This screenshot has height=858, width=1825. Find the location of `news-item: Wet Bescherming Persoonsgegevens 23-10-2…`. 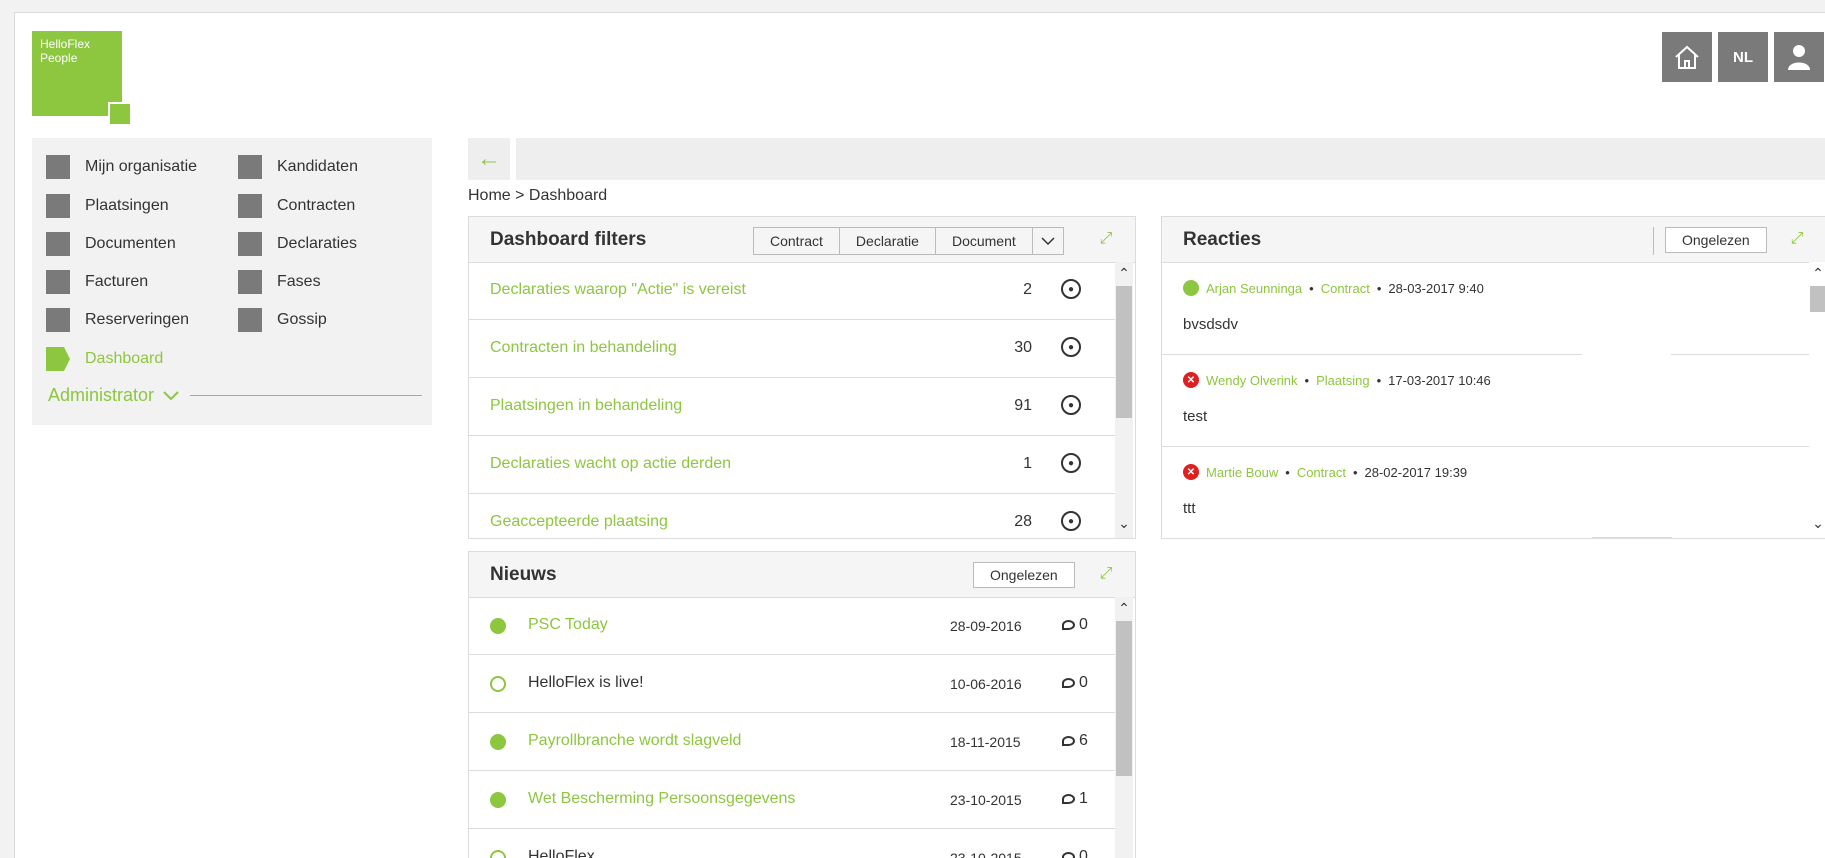

news-item: Wet Bescherming Persoonsgegevens 23-10-2… is located at coordinates (793, 800).